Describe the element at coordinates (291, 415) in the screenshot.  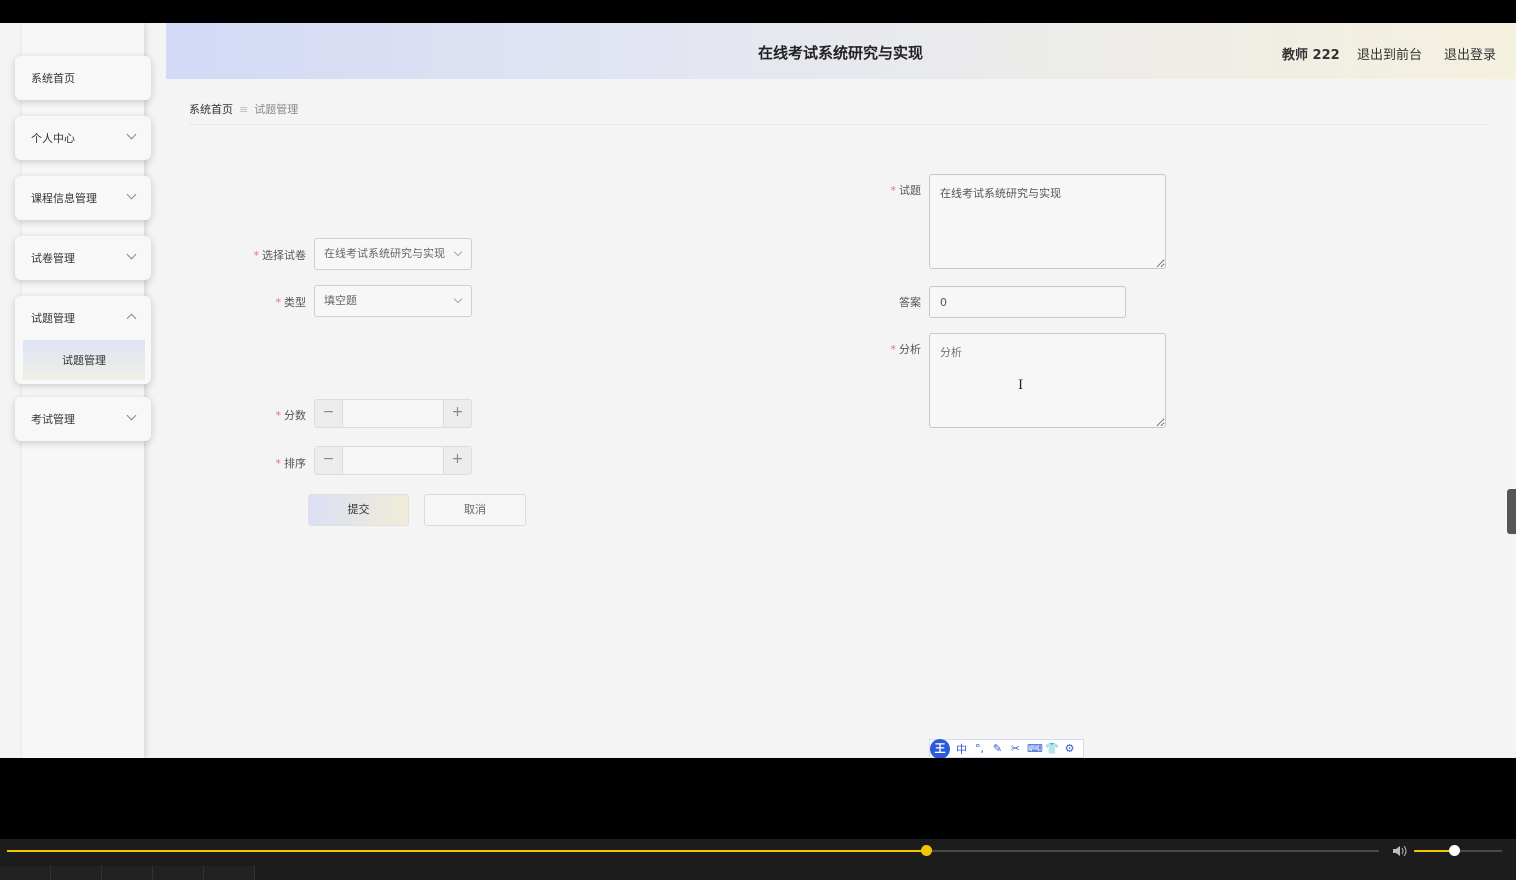
I see `score-label: * 分数` at that location.